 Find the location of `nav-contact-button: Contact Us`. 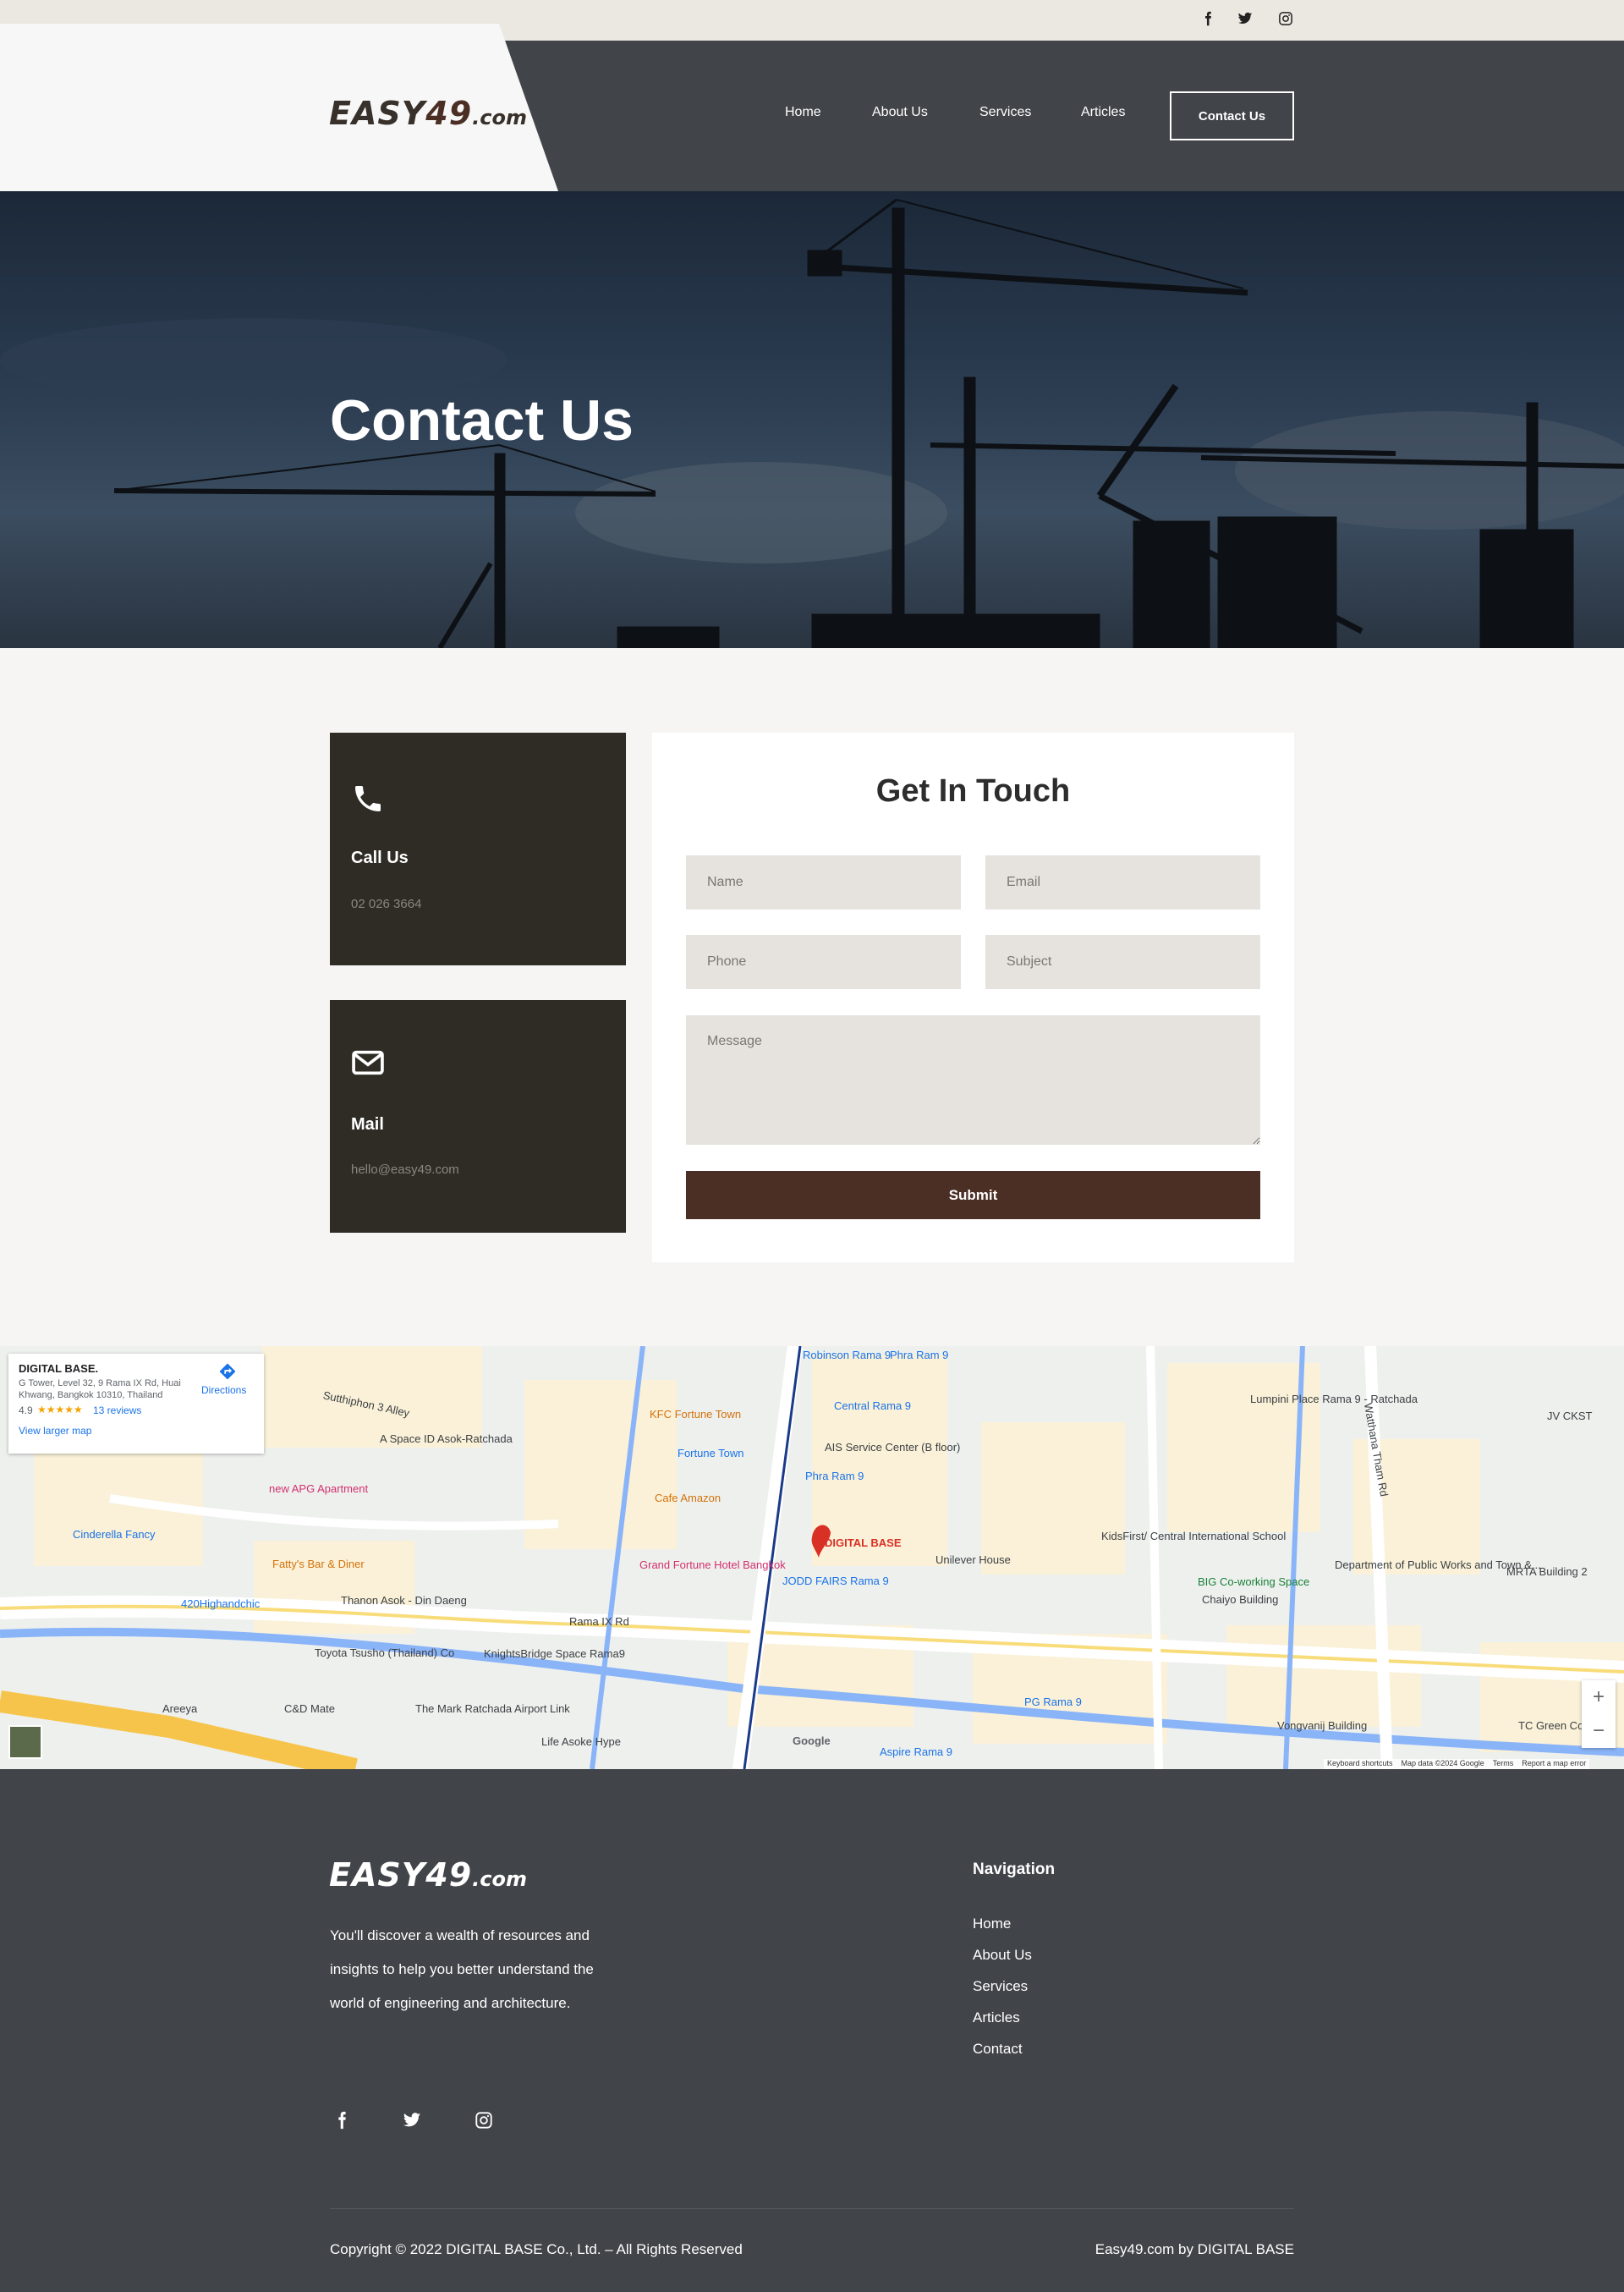

nav-contact-button: Contact Us is located at coordinates (1232, 115).